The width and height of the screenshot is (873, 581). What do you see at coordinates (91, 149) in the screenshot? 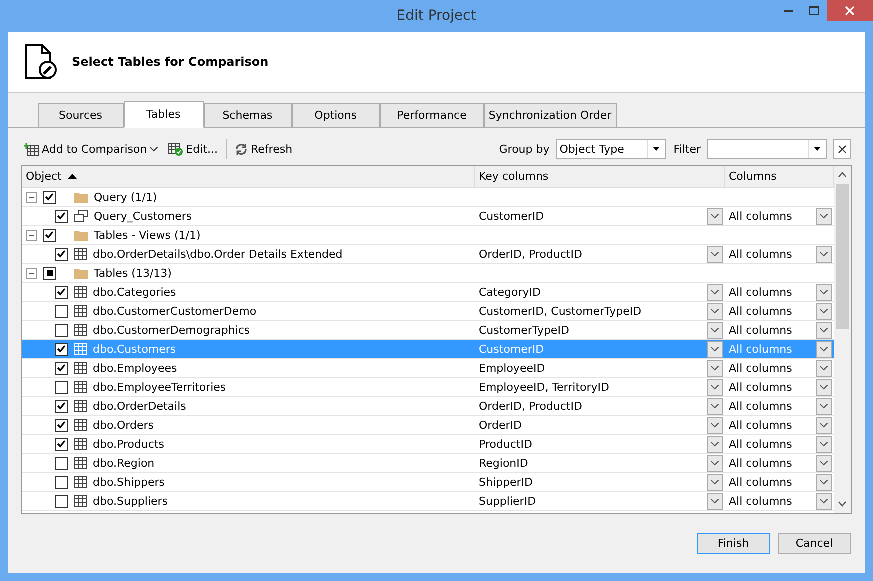
I see `add-to-comparison-button: Add to Comparison` at bounding box center [91, 149].